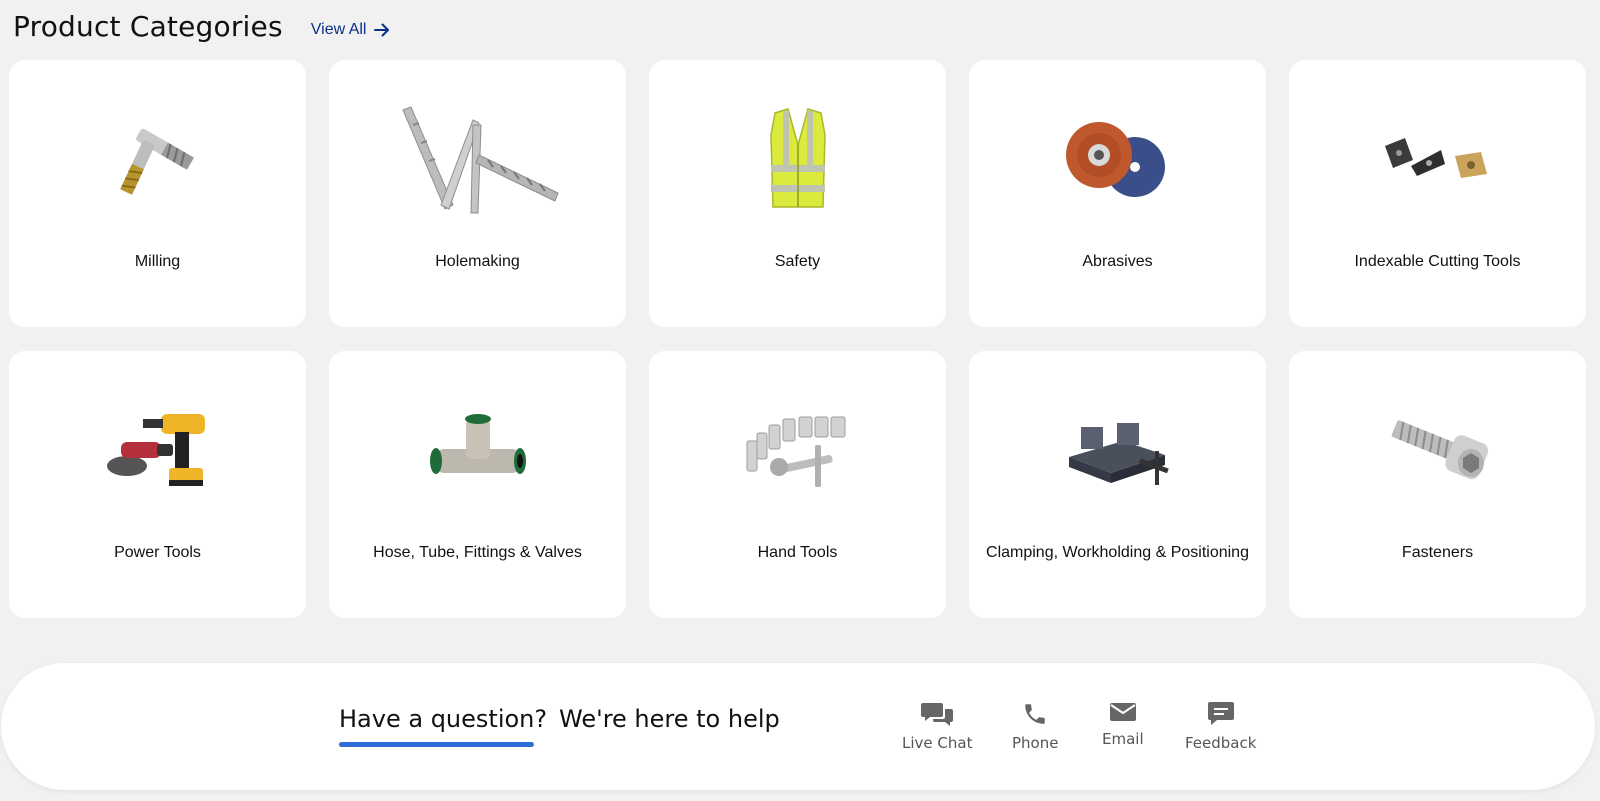  I want to click on category-label: Fasteners, so click(1437, 552).